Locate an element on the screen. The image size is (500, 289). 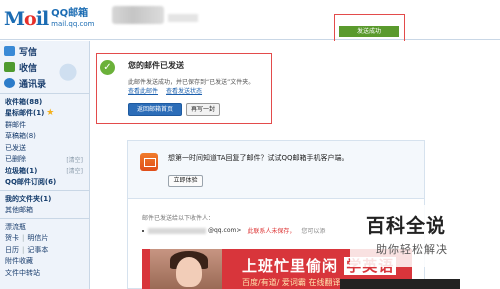
mail-app-icon is located at coordinates (149, 162).